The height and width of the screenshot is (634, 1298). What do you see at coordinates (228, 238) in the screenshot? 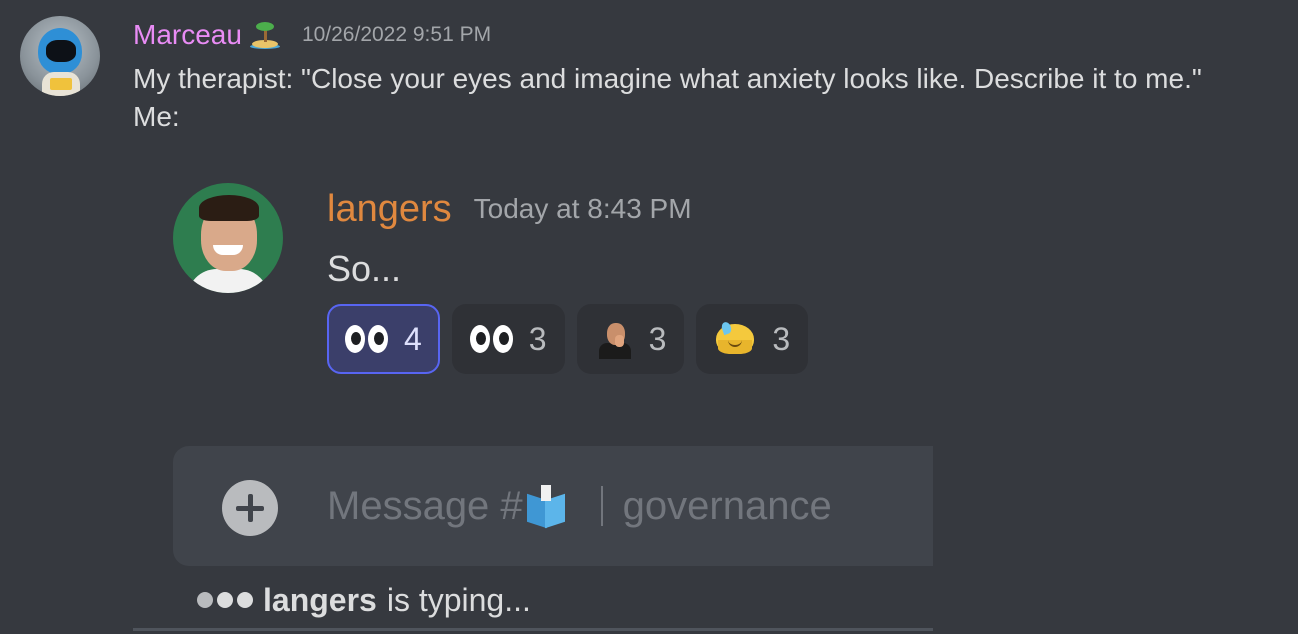
I see `embedded-avatar` at bounding box center [228, 238].